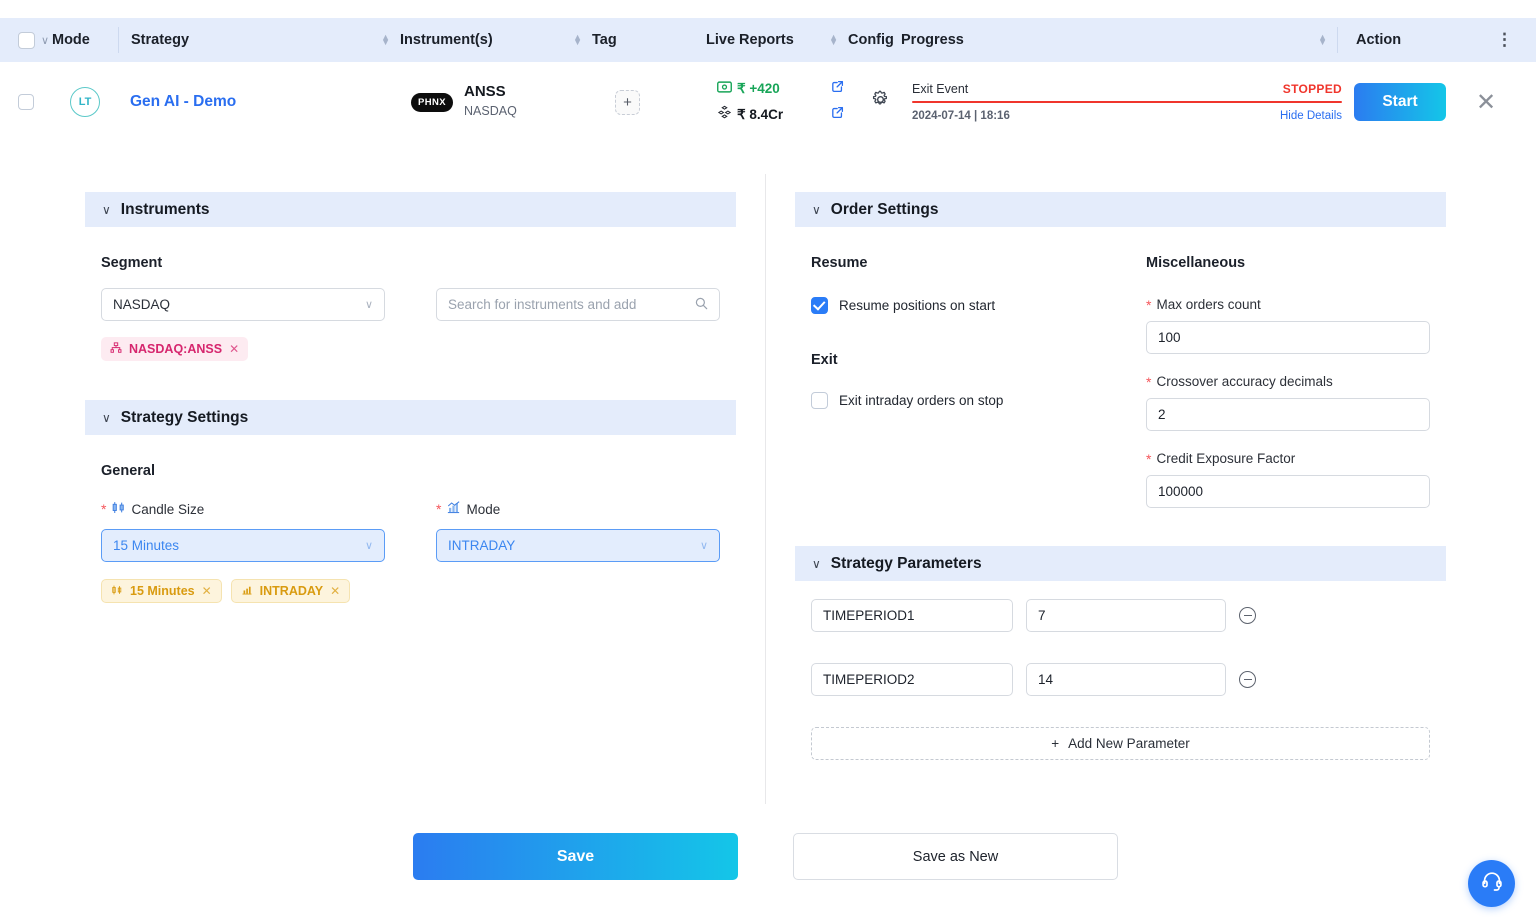  I want to click on table-options-button: ⋮, so click(1489, 40).